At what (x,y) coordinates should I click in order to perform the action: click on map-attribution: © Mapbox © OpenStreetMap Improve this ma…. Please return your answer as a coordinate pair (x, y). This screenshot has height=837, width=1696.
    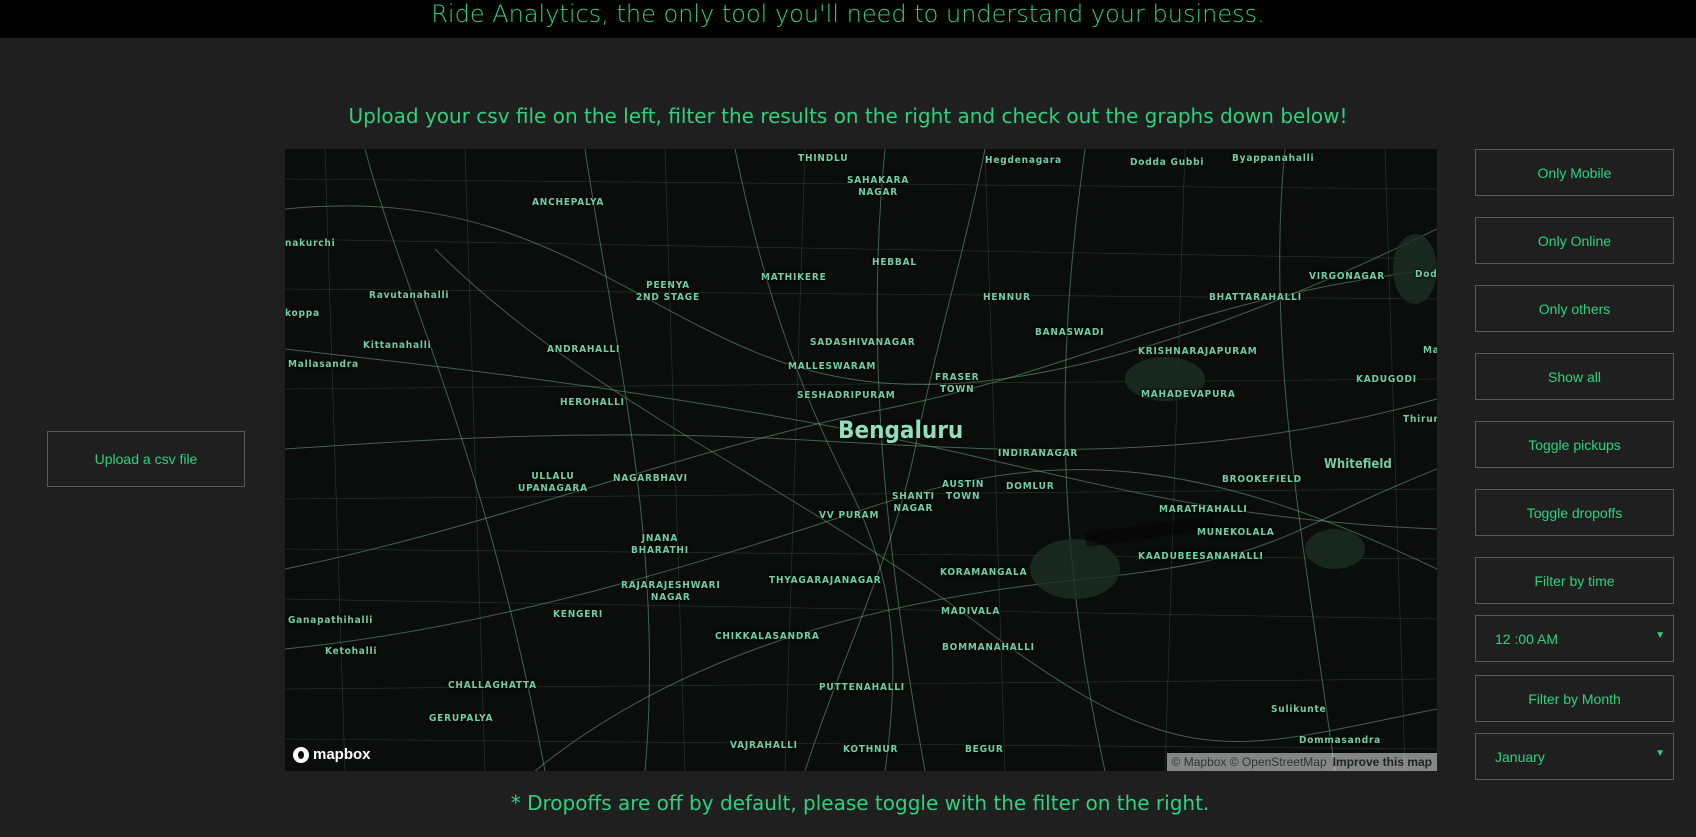
    Looking at the image, I should click on (1301, 762).